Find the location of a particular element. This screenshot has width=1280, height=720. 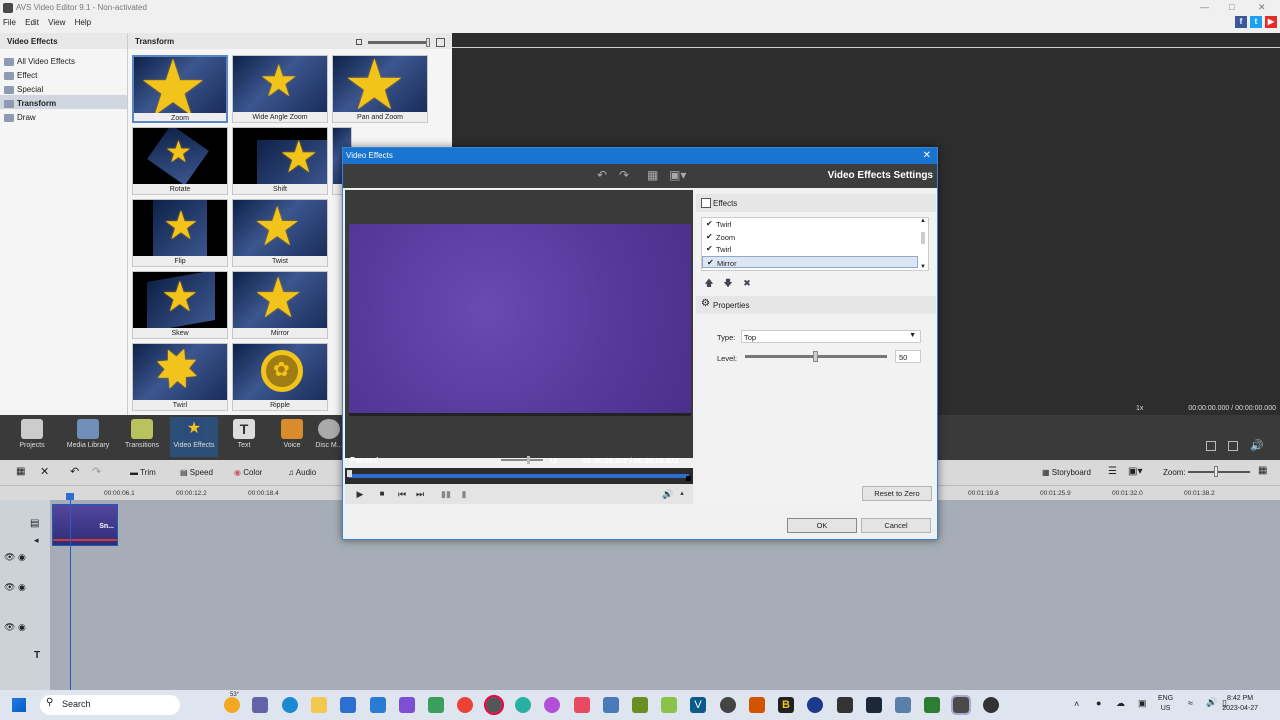

applied-effects-list: ✔ Twirl ✔ Zoom ✔ Twirl ✔ Mirror ▲ ▼ is located at coordinates (815, 244).